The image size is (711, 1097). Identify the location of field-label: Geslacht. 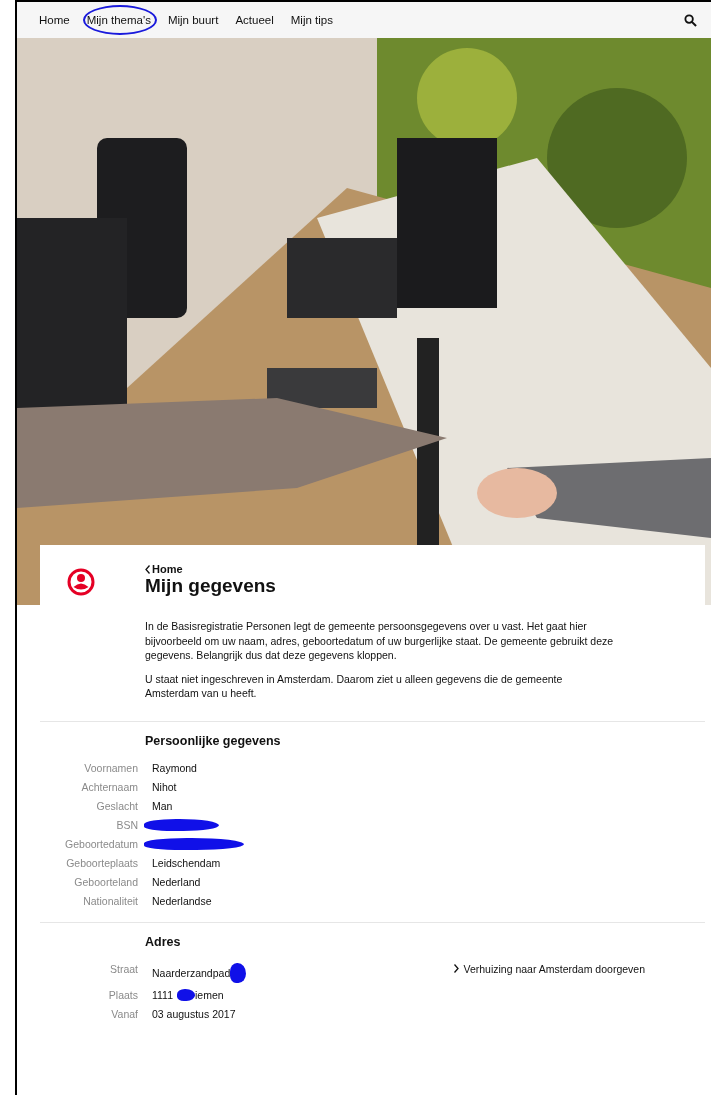
(116, 806).